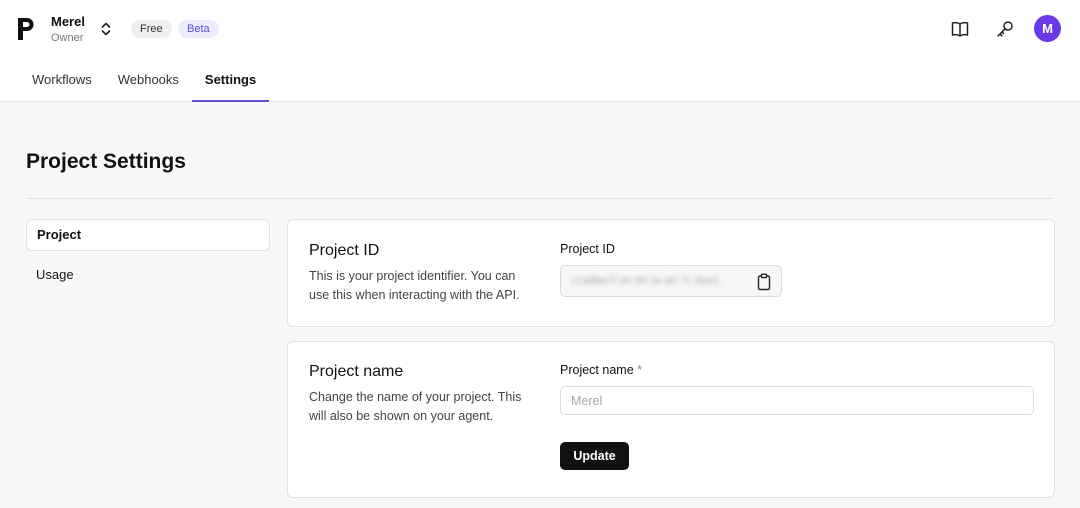 The width and height of the screenshot is (1080, 508). I want to click on update-button: Update, so click(594, 456).